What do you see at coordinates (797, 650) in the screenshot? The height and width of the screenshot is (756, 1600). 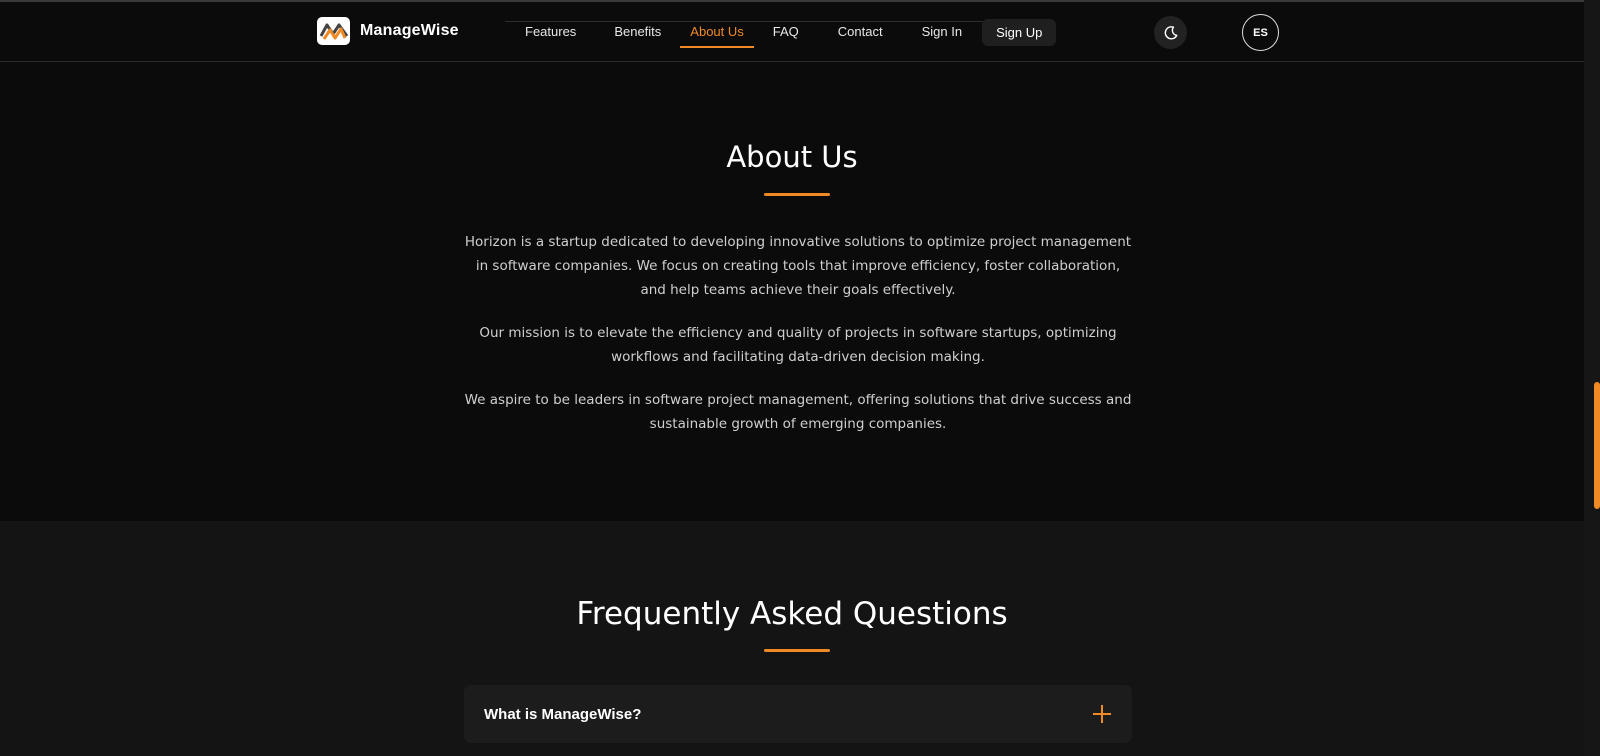 I see `faq-title-underline` at bounding box center [797, 650].